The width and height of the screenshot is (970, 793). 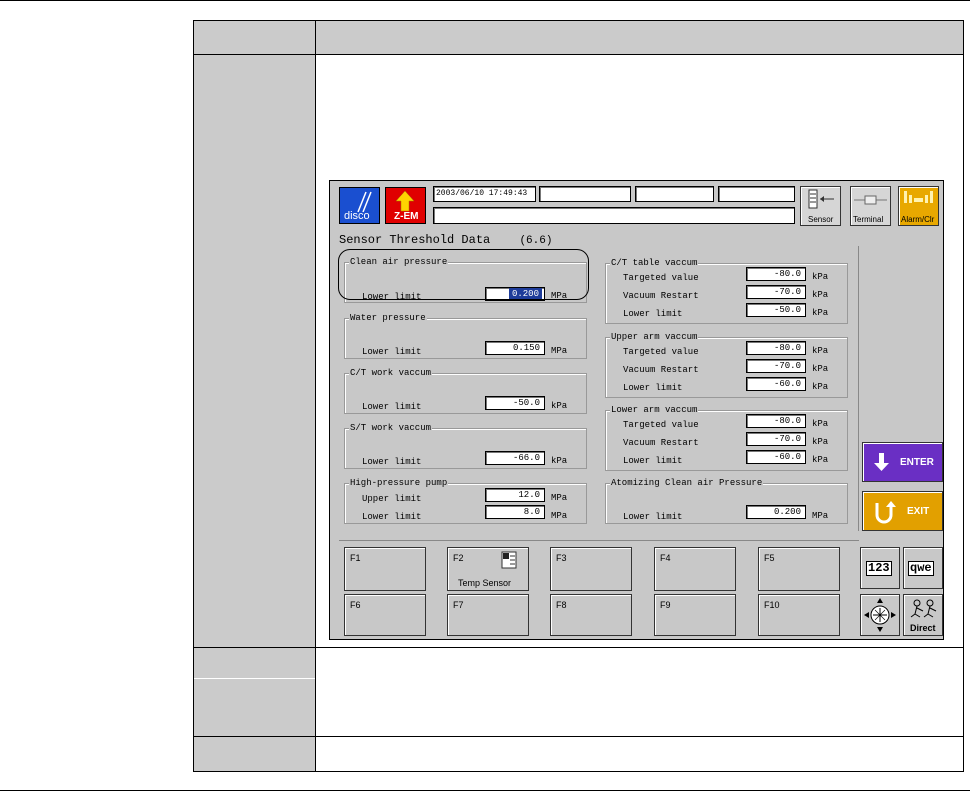 I want to click on header-cell-right, so click(x=639, y=38).